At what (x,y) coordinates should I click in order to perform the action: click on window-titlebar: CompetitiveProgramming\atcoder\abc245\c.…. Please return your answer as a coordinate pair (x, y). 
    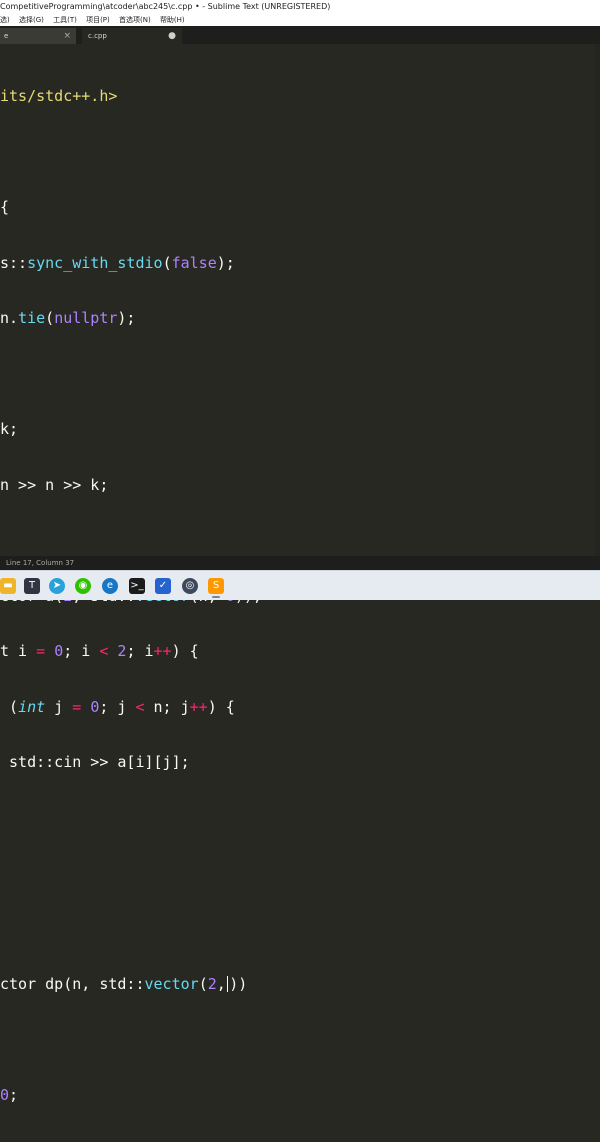
    Looking at the image, I should click on (300, 7).